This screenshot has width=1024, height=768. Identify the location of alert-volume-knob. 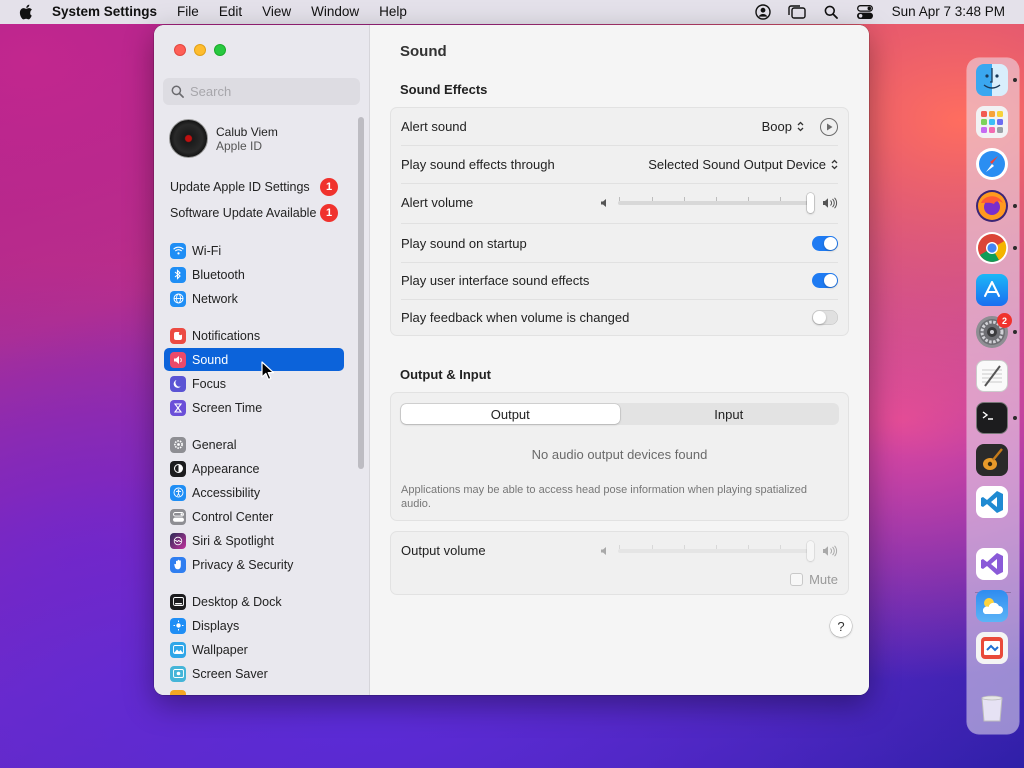
(810, 202).